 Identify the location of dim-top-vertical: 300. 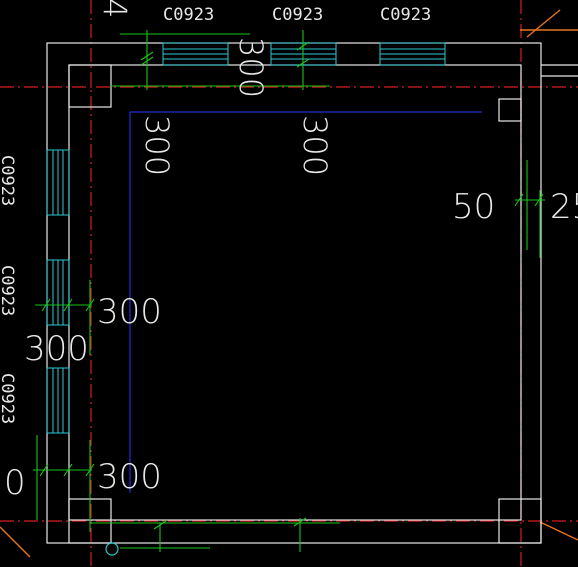
(251, 67).